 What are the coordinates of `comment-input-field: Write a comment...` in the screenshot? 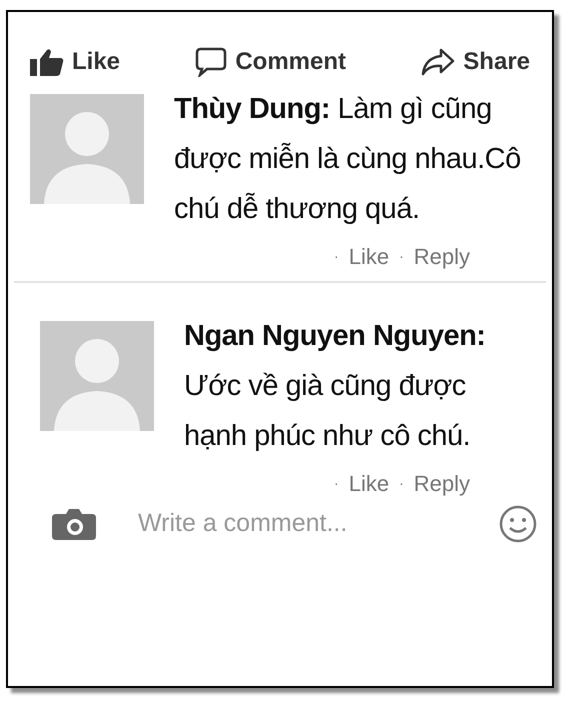 It's located at (318, 524).